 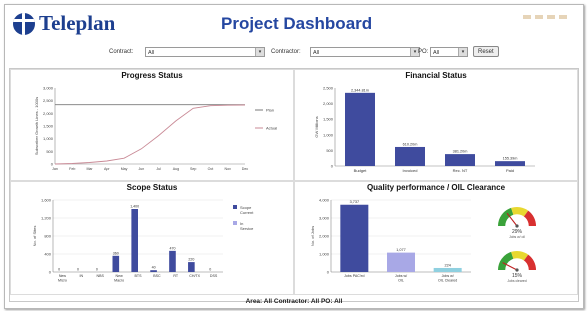 I want to click on x-tick-label: Sep, so click(x=193, y=169).